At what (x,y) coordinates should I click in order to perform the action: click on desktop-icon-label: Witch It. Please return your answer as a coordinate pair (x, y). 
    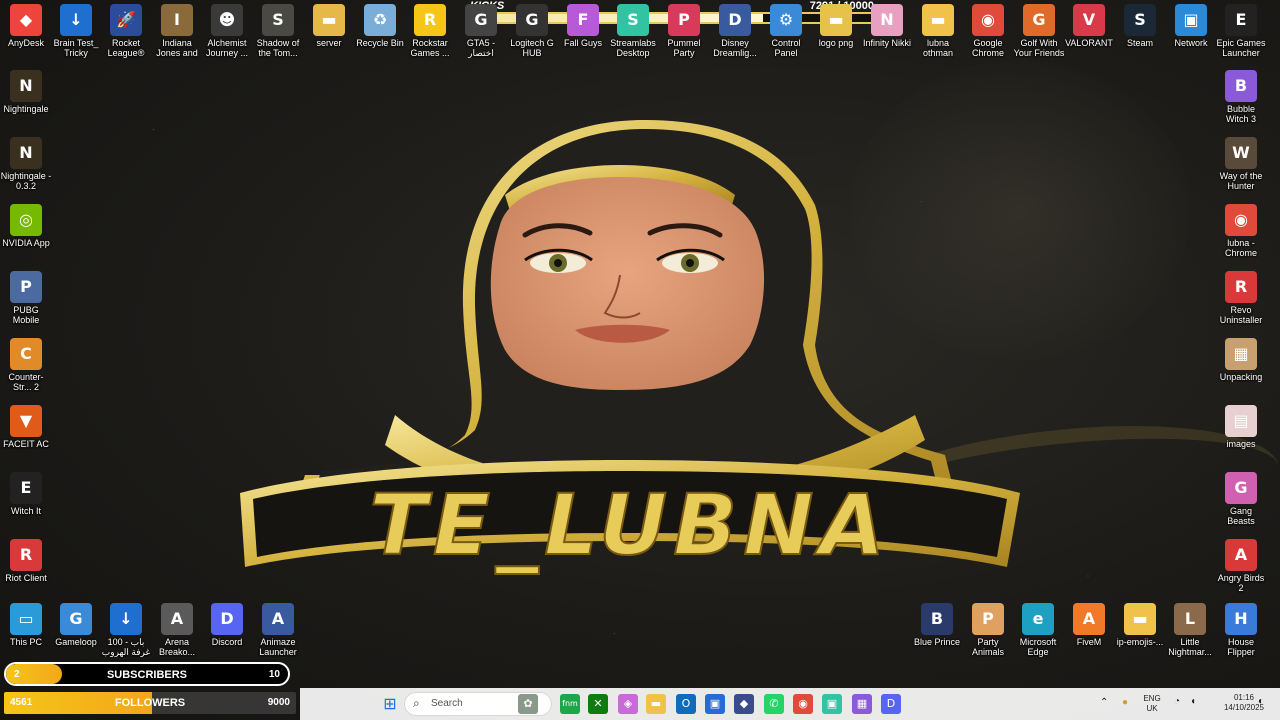
    Looking at the image, I should click on (25, 511).